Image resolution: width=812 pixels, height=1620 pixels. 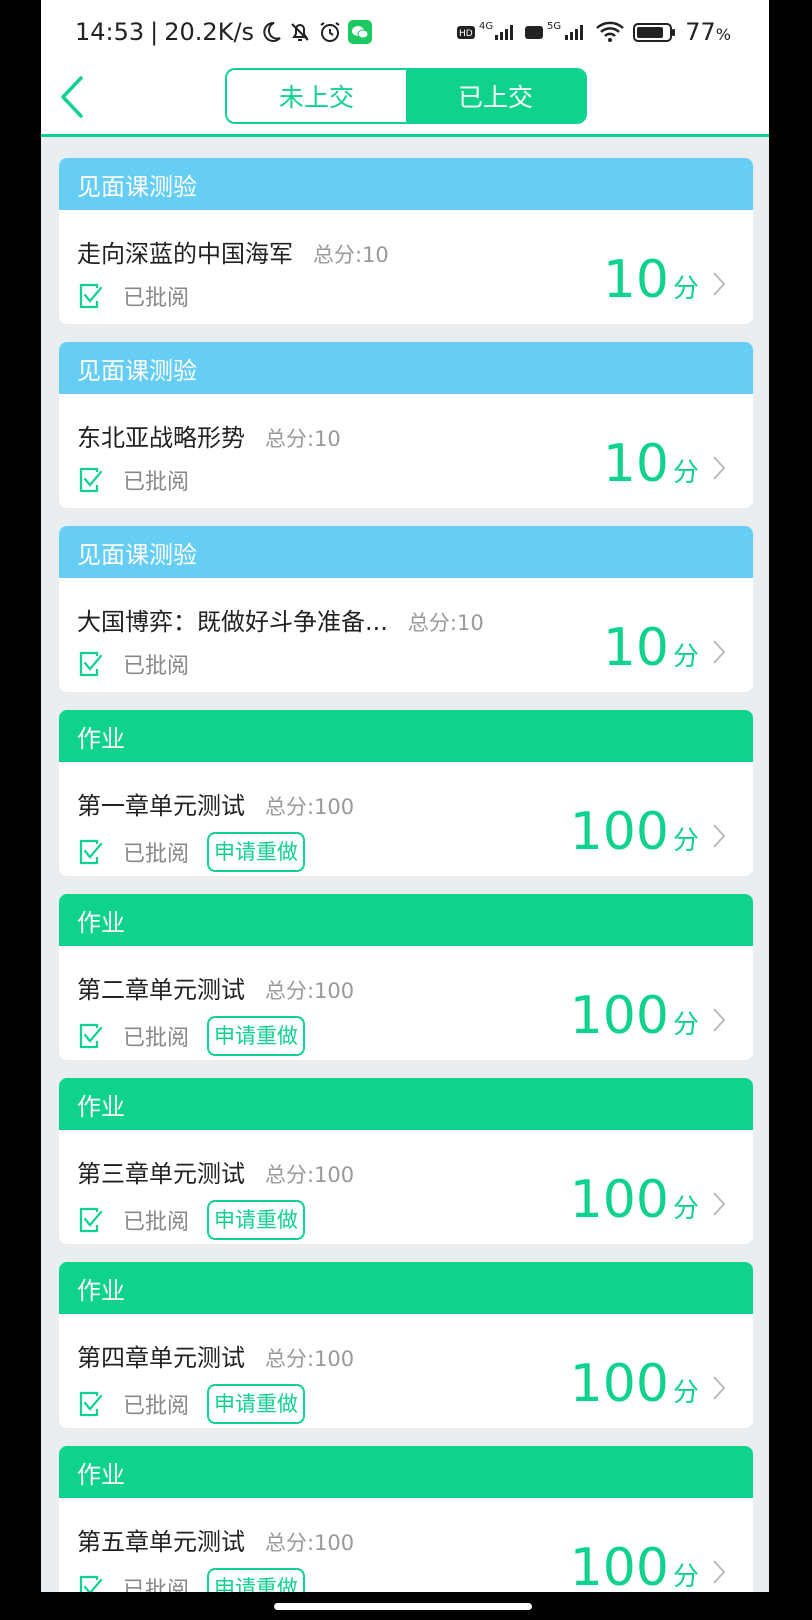 What do you see at coordinates (554, 26) in the screenshot?
I see `svg-text: 5G` at bounding box center [554, 26].